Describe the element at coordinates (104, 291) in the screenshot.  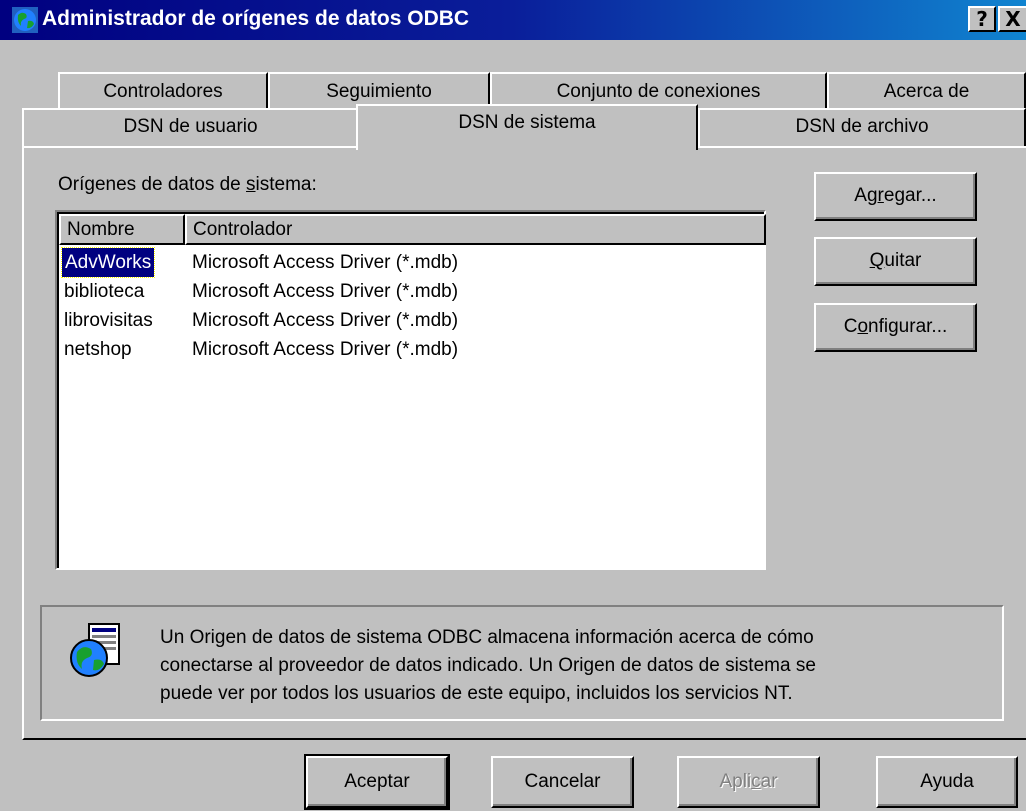
I see `dsn-name: biblioteca` at that location.